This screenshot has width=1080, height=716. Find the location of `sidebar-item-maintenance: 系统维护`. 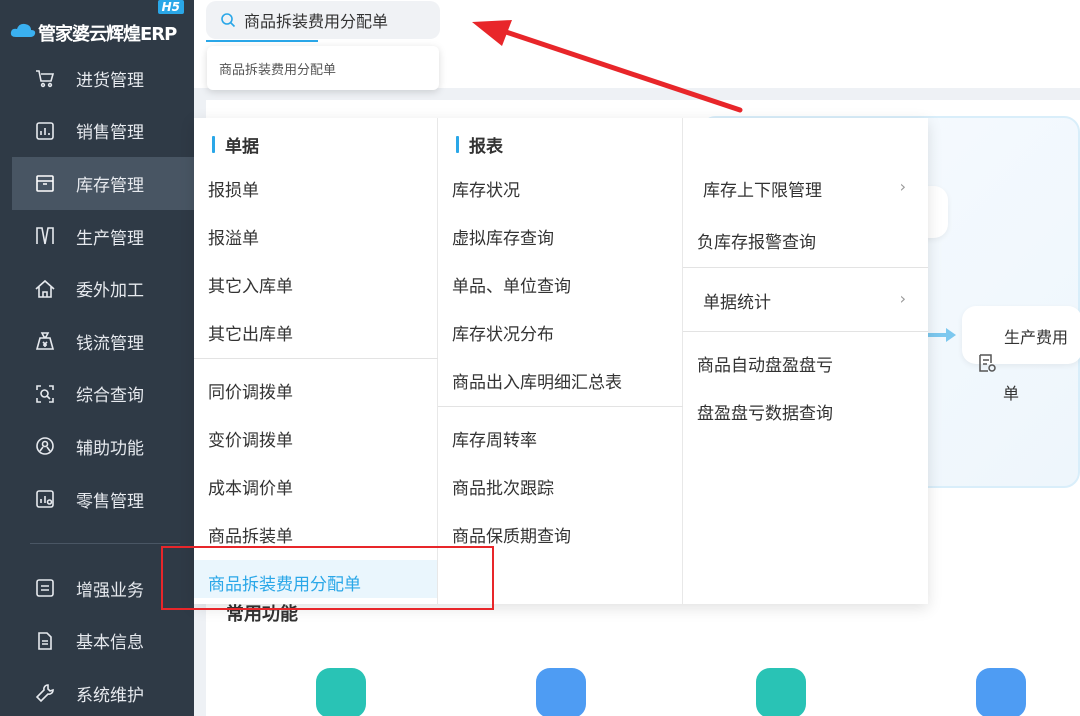

sidebar-item-maintenance: 系统维护 is located at coordinates (97, 691).